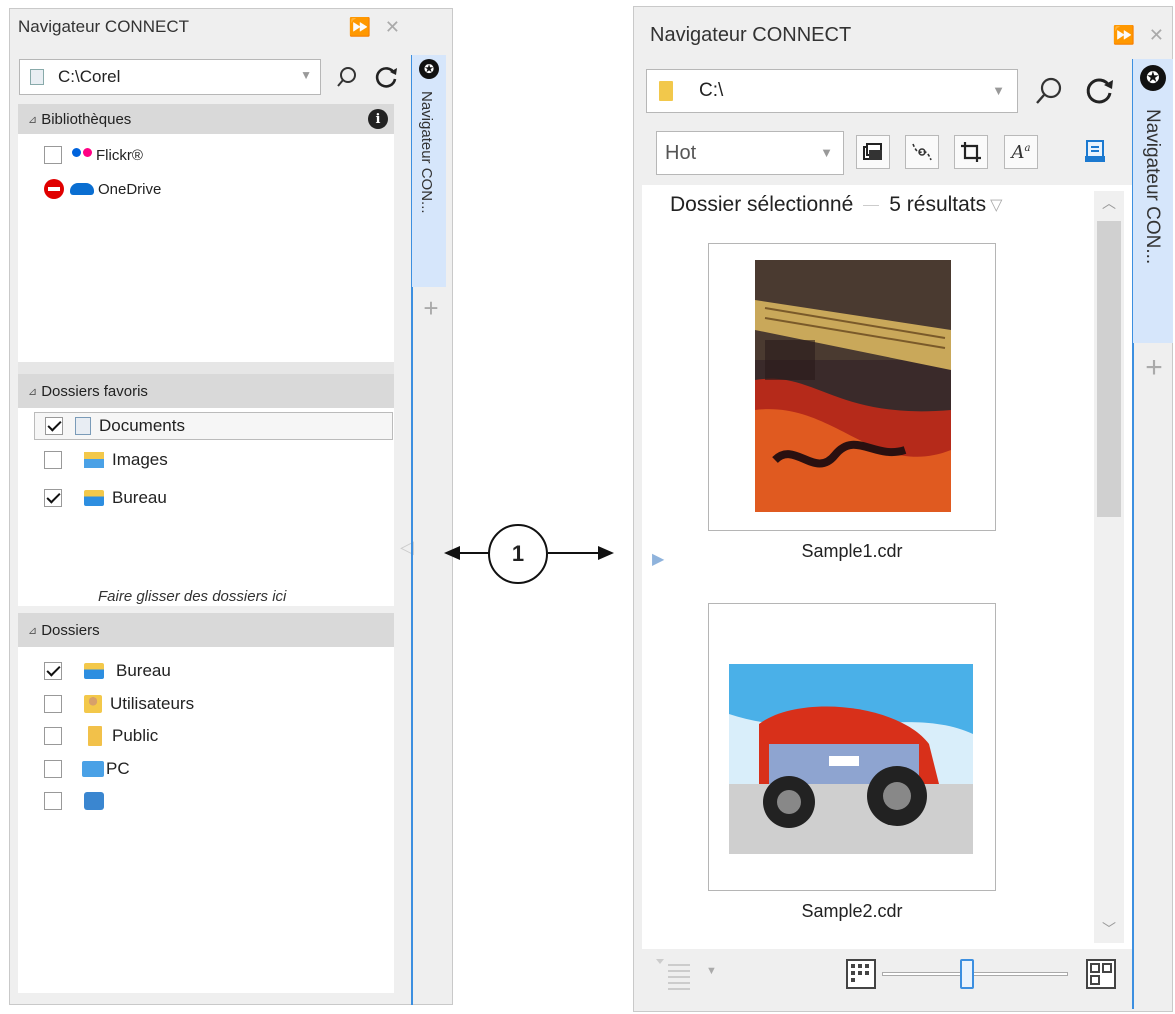 The height and width of the screenshot is (1014, 1175). Describe the element at coordinates (975, 974) in the screenshot. I see `thumbnail-size-track` at that location.